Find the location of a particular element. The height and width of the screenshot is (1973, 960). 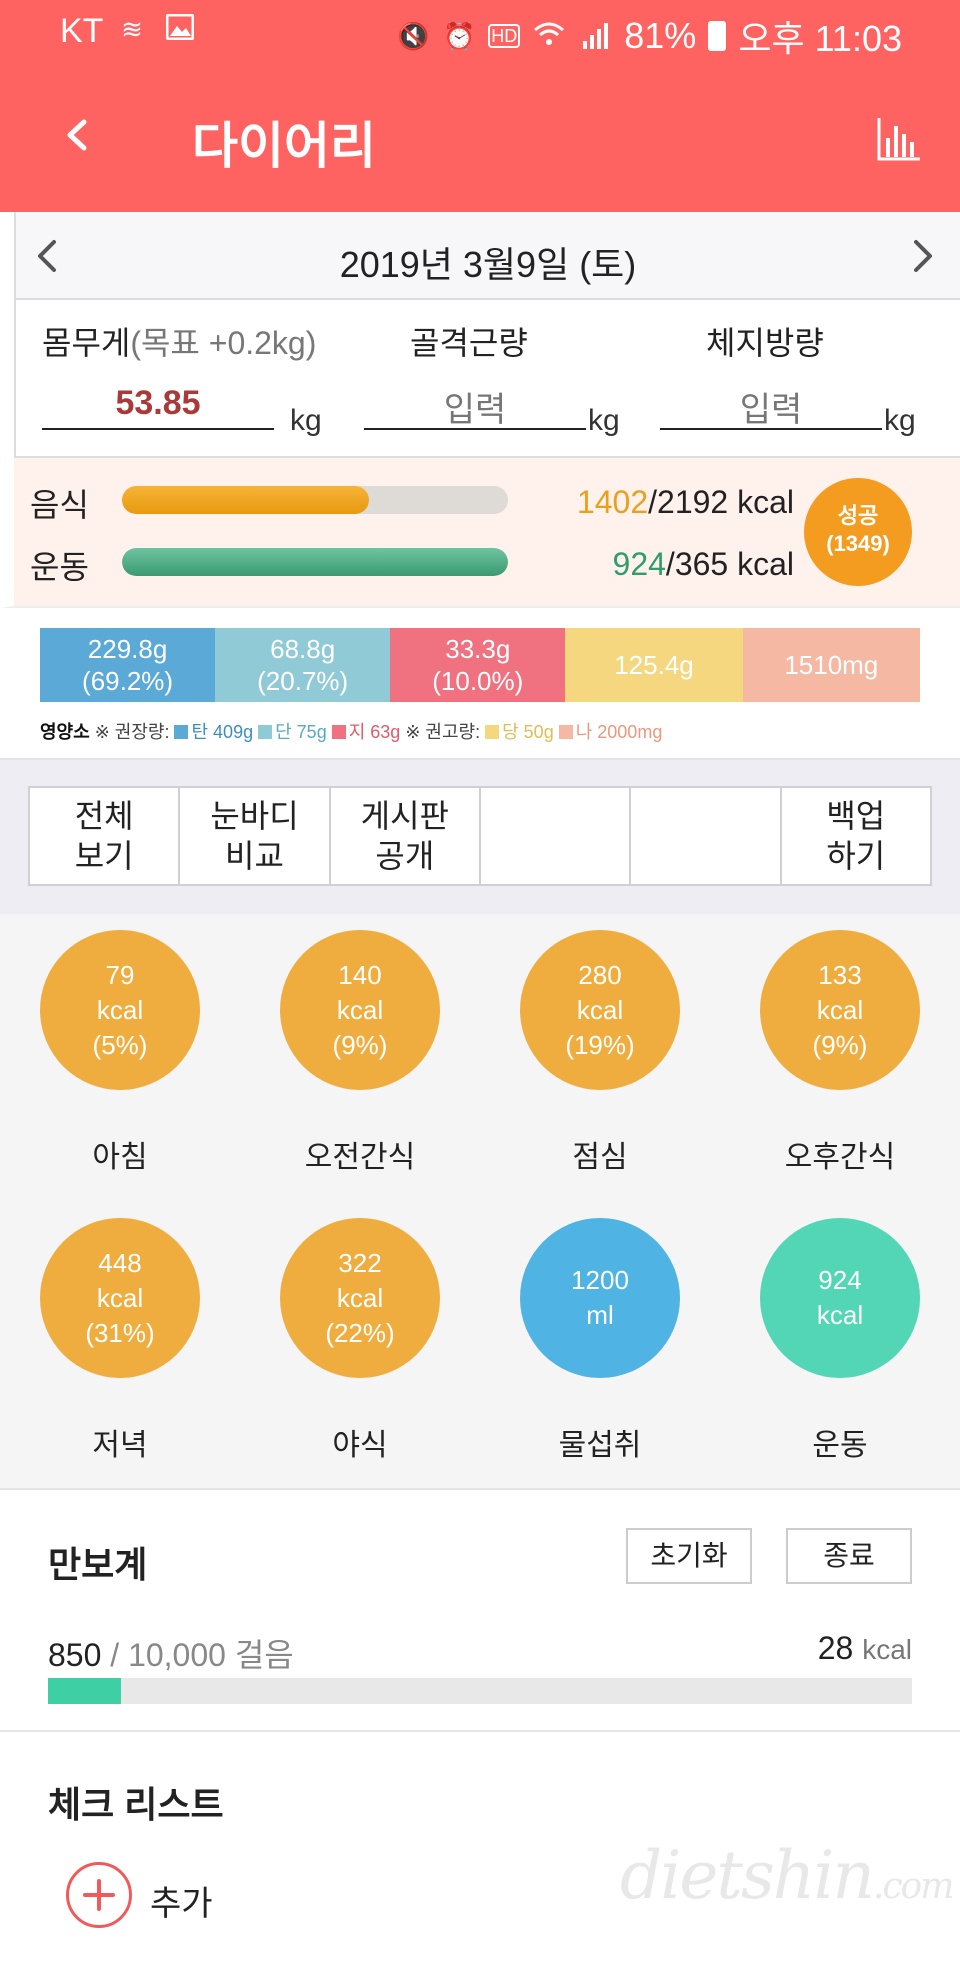

fat-section: 체지방량 is located at coordinates (765, 341).